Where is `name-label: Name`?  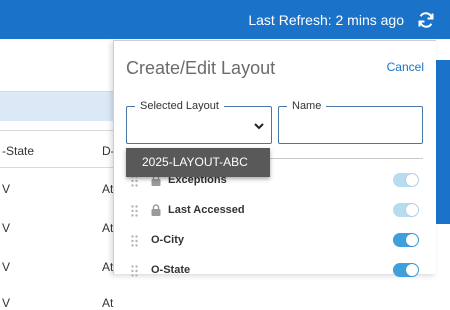 name-label: Name is located at coordinates (307, 106).